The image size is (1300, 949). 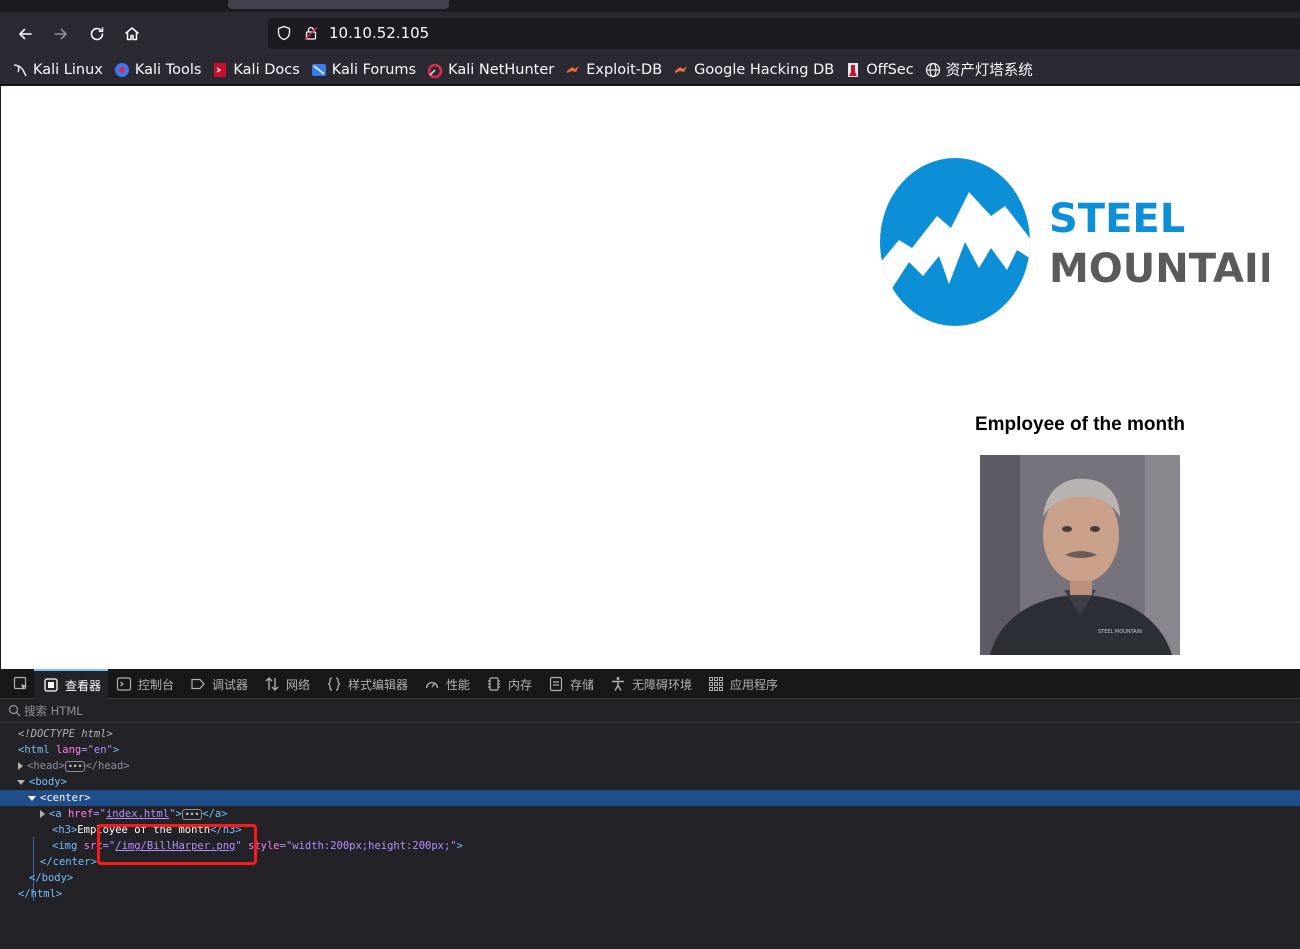 I want to click on devtools-toolbar: 查看器 控制台 调试器 网络 样式编辑器 性能 内存 存储 无障碍环境 应用程序, so click(x=650, y=684).